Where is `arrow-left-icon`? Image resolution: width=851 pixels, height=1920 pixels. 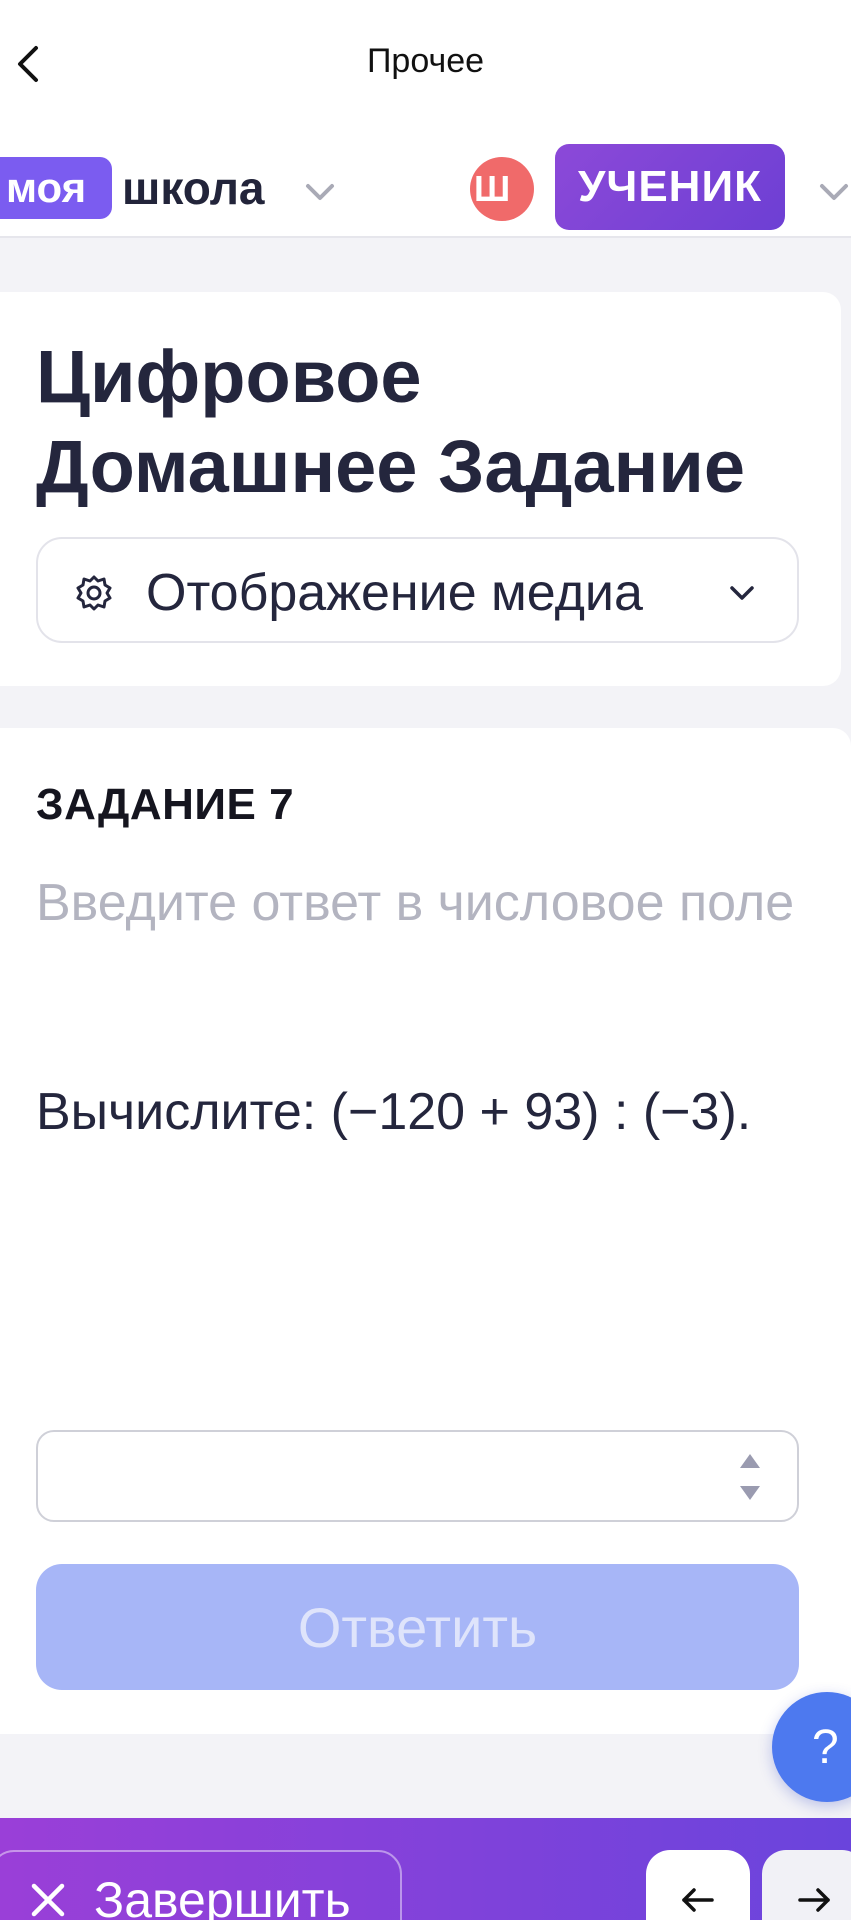
arrow-left-icon is located at coordinates (698, 1900).